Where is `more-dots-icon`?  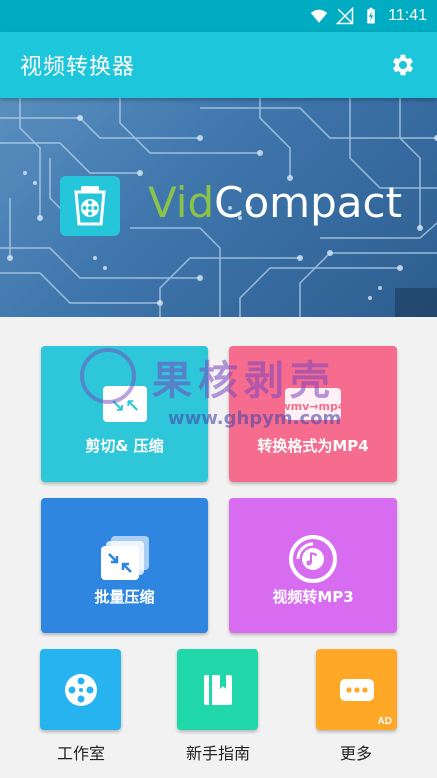
more-dots-icon is located at coordinates (356, 689).